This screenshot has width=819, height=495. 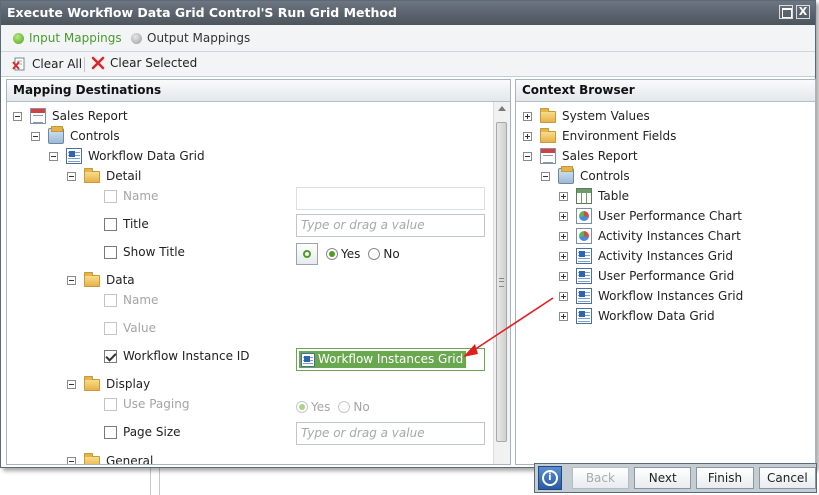 I want to click on tree-node-label: Workflow Data Grid, so click(x=146, y=156).